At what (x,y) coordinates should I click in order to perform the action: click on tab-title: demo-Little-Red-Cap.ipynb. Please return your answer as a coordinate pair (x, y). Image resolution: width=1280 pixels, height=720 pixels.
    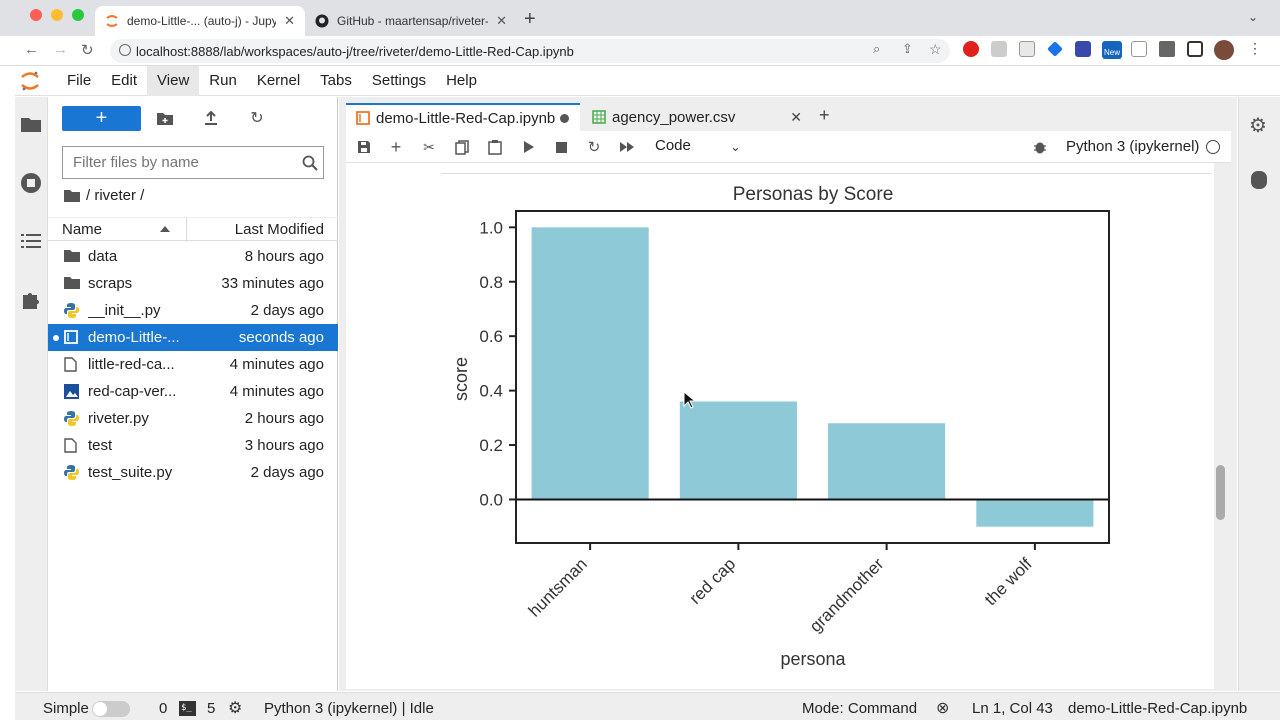
    Looking at the image, I should click on (466, 118).